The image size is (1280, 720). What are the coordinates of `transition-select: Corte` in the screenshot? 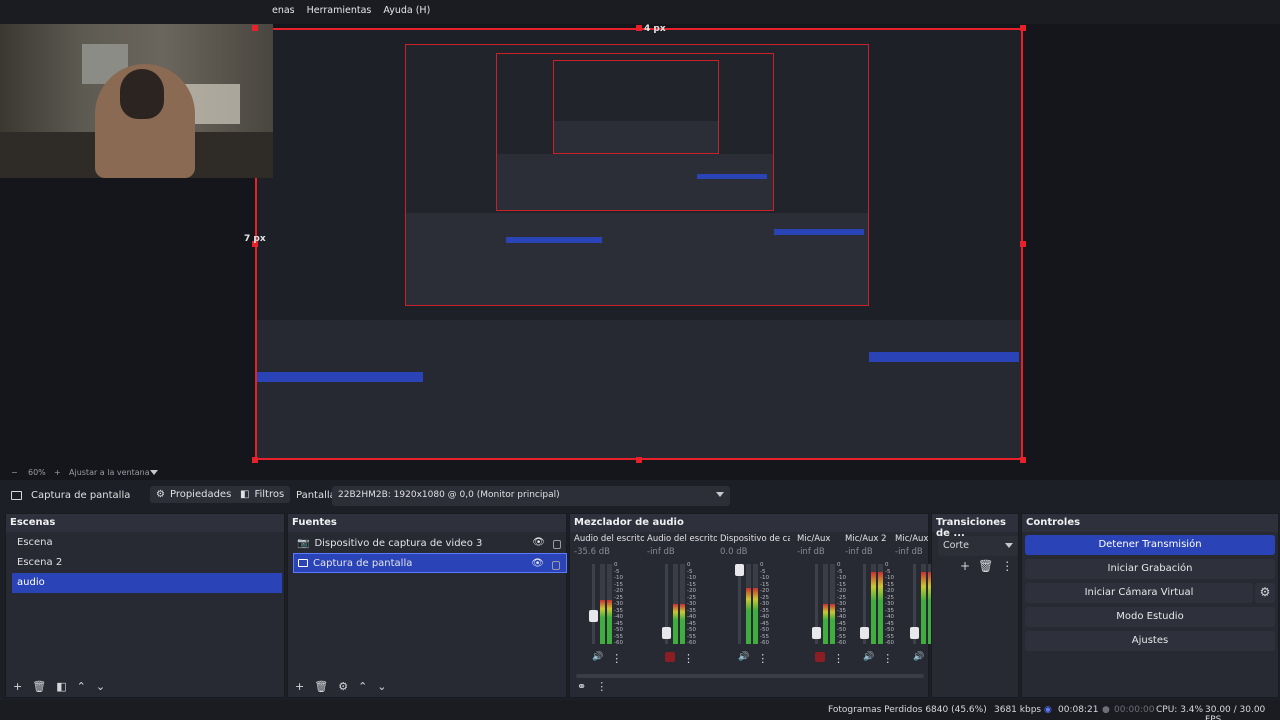 It's located at (978, 546).